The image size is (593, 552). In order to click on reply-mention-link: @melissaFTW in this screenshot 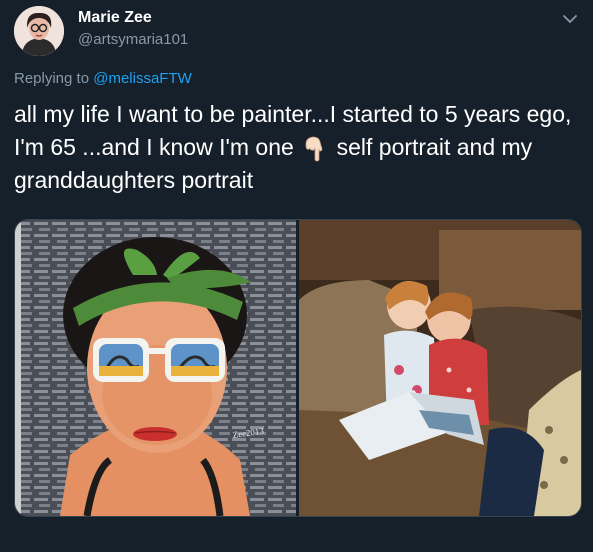, I will do `click(142, 78)`.